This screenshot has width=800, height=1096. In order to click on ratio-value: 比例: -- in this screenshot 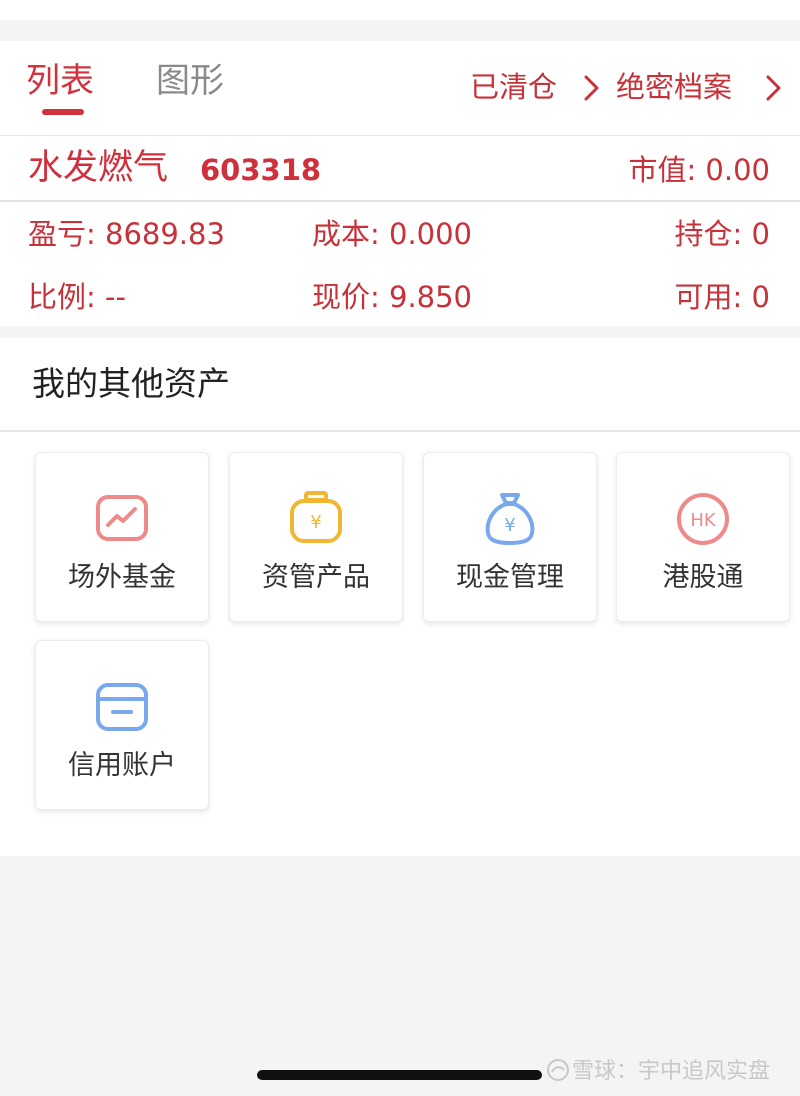, I will do `click(77, 297)`.